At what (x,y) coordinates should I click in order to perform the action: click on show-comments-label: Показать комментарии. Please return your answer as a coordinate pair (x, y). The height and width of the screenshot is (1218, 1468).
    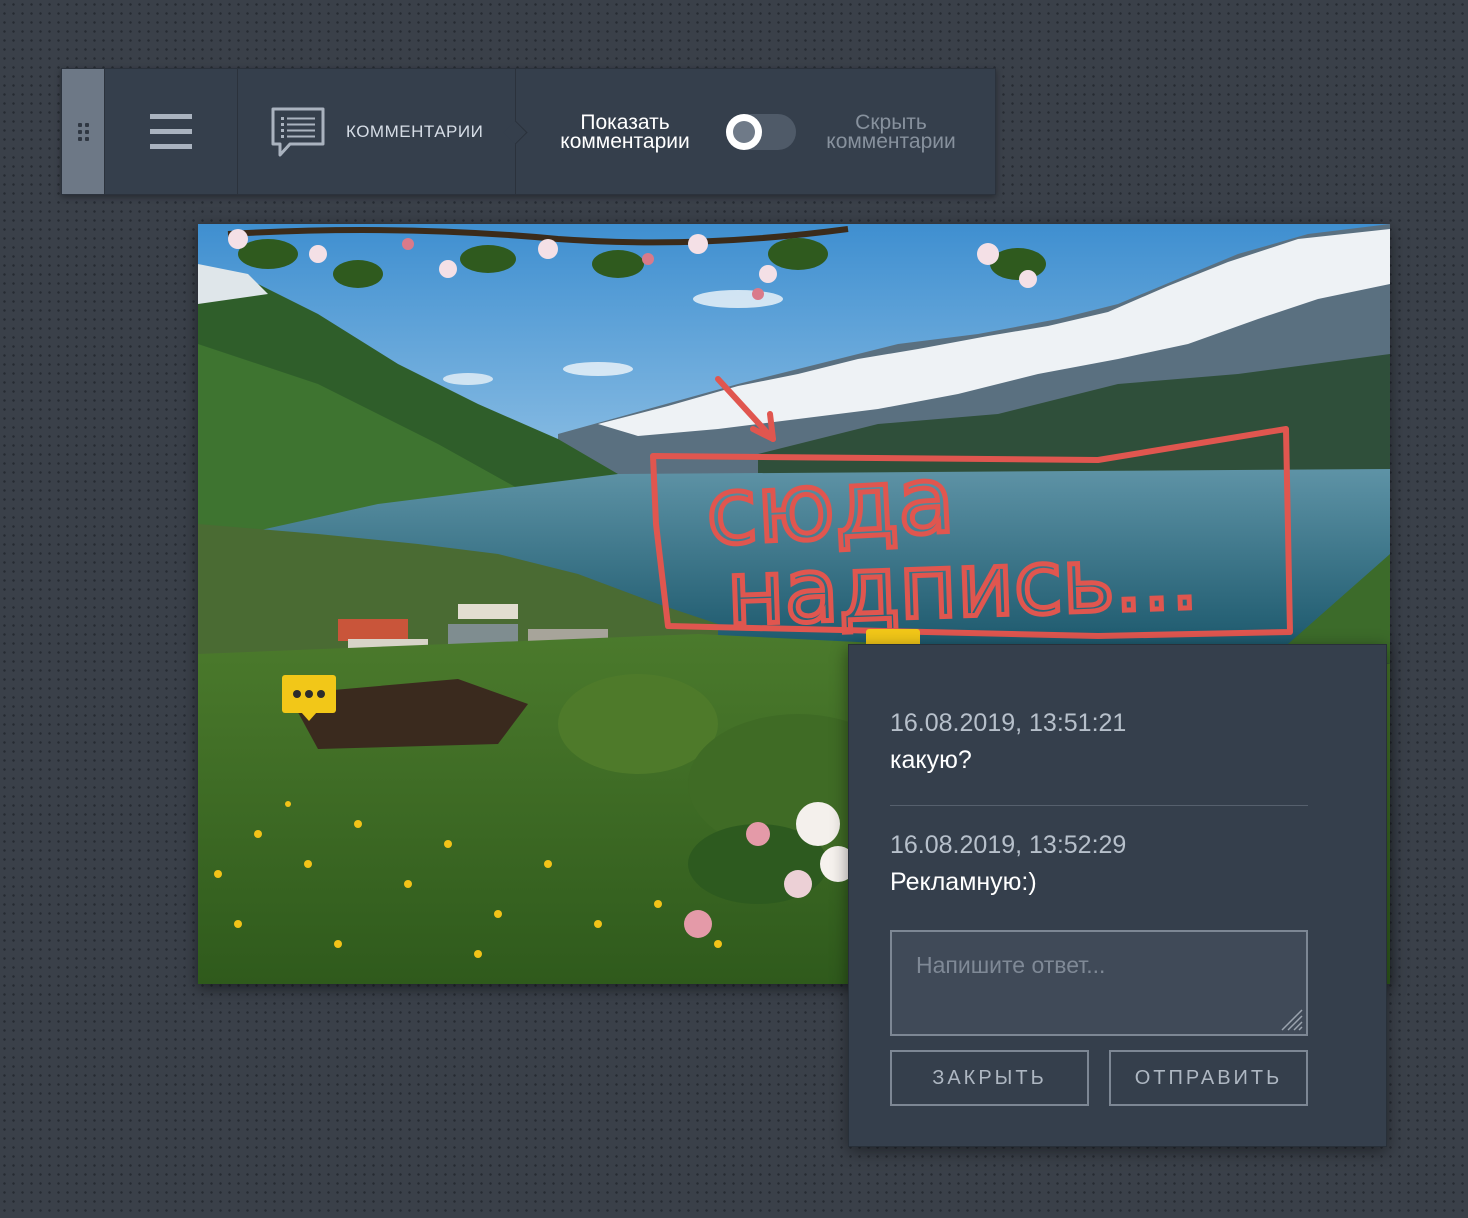
    Looking at the image, I should click on (625, 132).